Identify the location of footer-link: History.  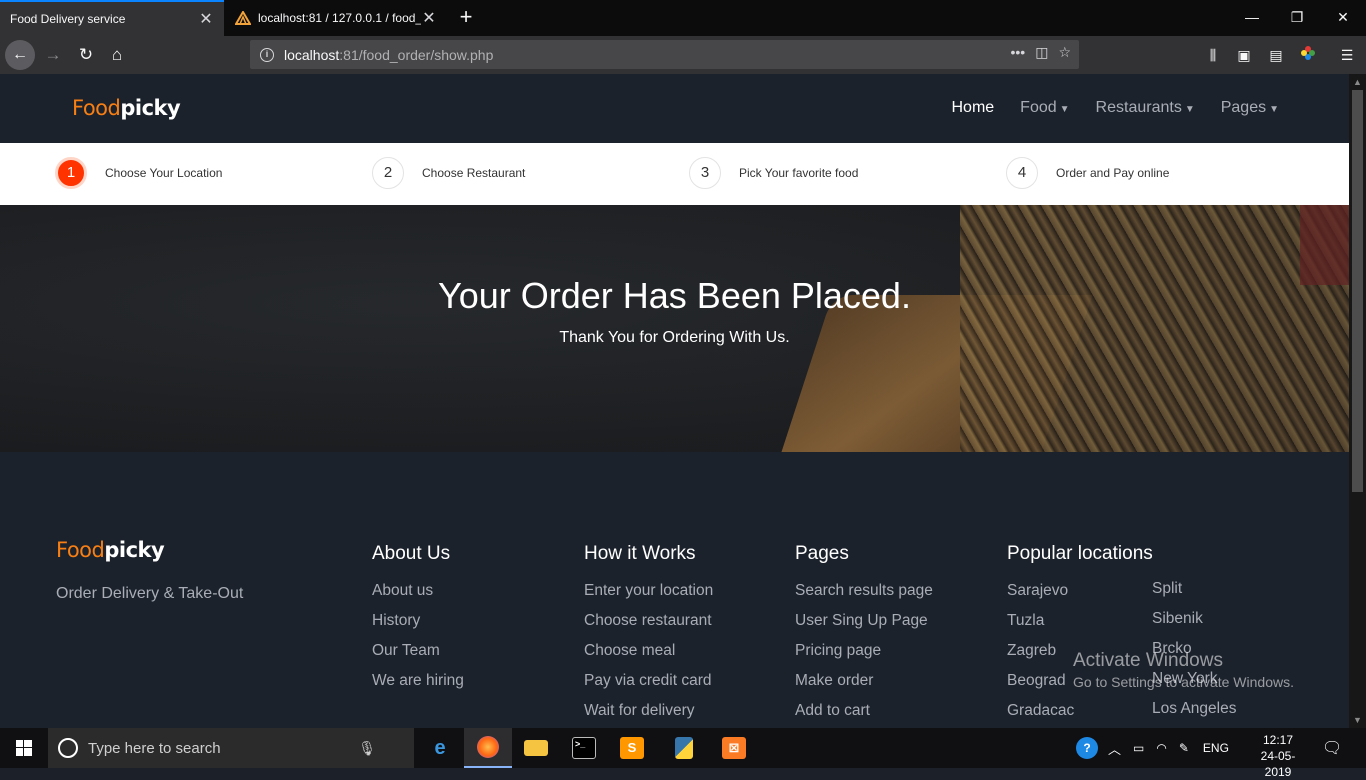
(418, 621).